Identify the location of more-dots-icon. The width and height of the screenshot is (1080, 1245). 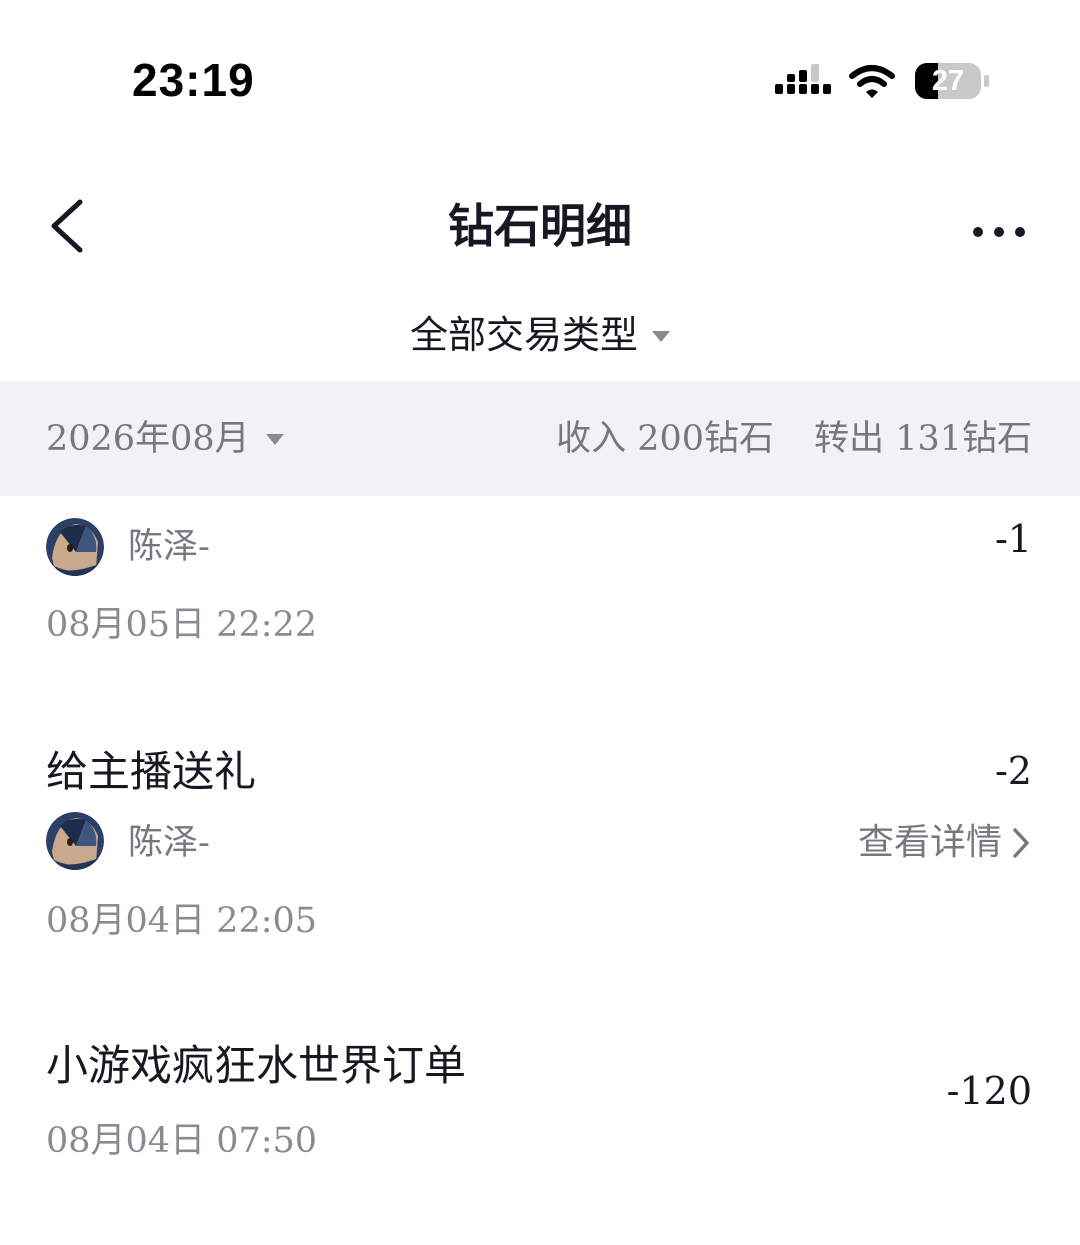
(999, 232).